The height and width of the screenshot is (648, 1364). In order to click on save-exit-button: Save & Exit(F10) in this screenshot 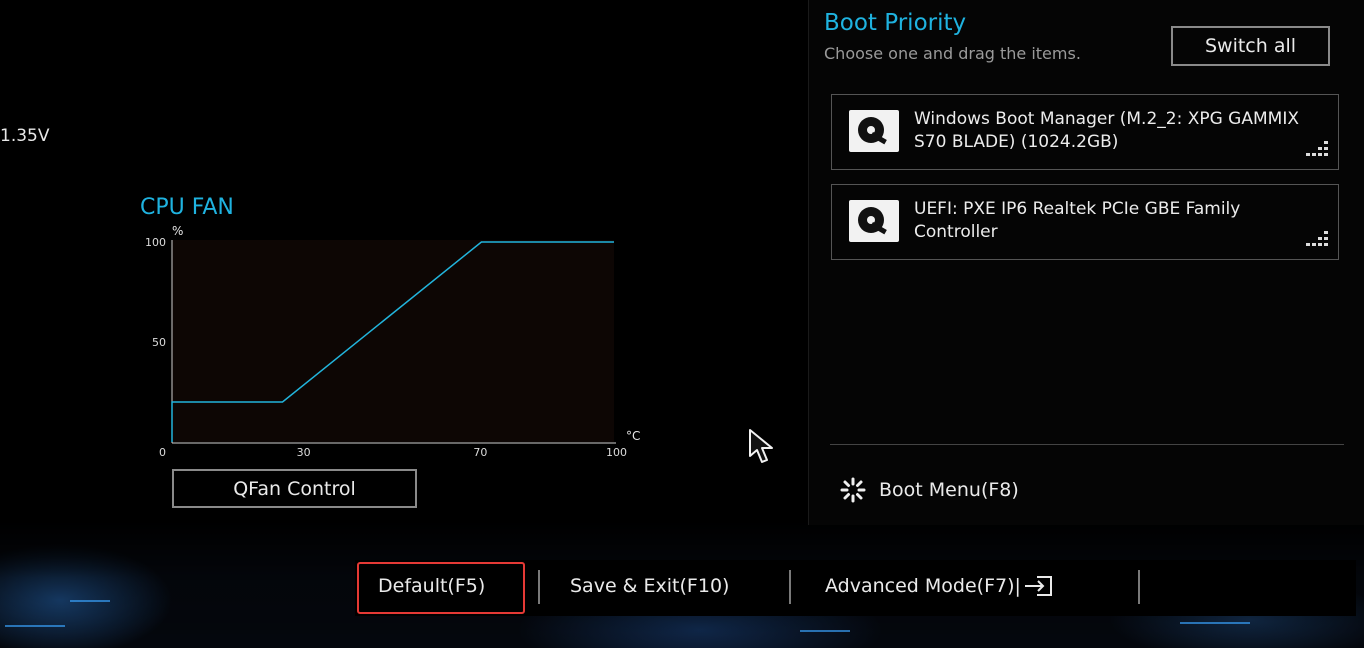, I will do `click(649, 586)`.